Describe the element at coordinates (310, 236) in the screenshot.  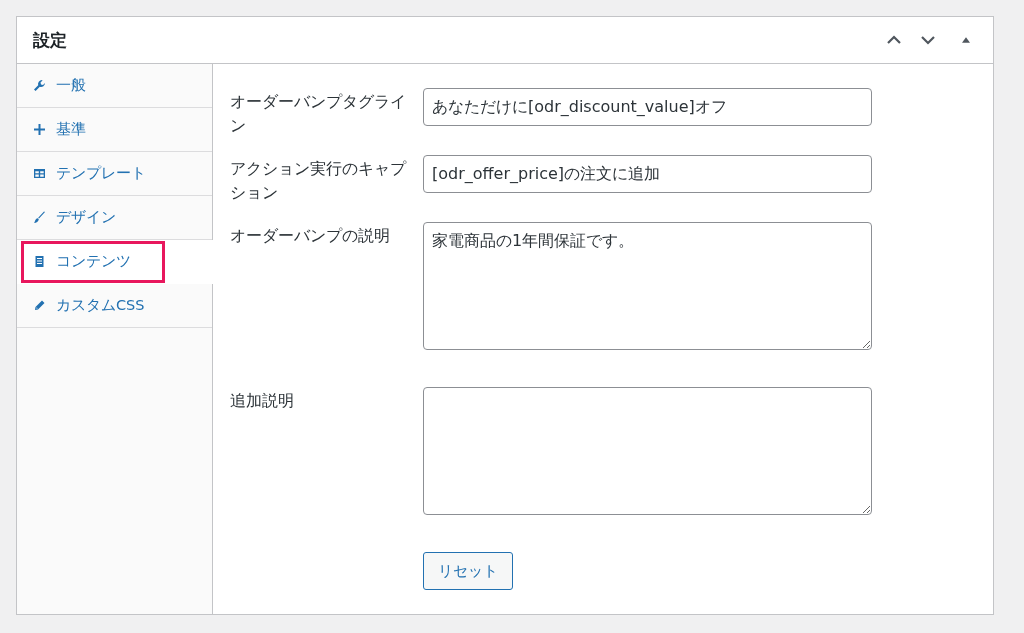
I see `field-label: オーダーバンプの説明` at that location.